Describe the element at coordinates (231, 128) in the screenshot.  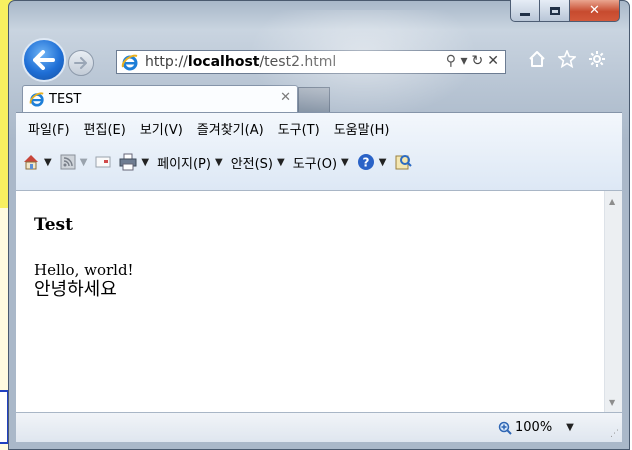
I see `menu-favorites: 즐겨찾기(A)` at that location.